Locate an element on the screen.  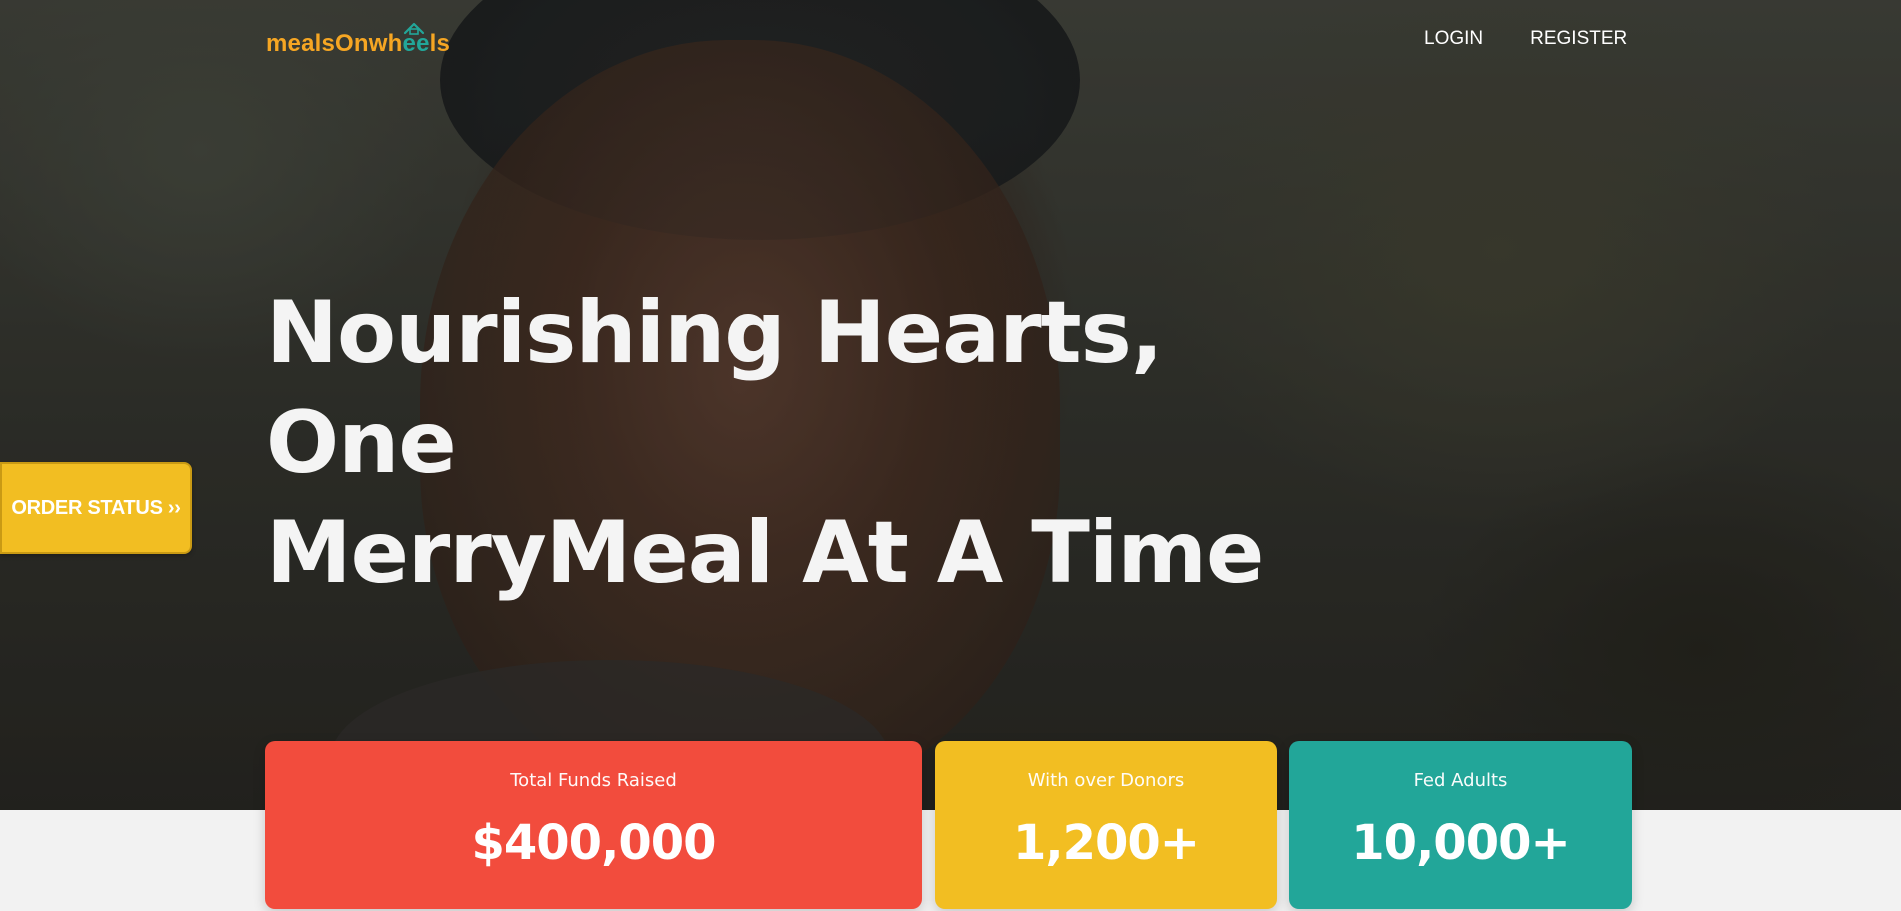
logo-text-part1: mealsOnwh is located at coordinates (334, 43).